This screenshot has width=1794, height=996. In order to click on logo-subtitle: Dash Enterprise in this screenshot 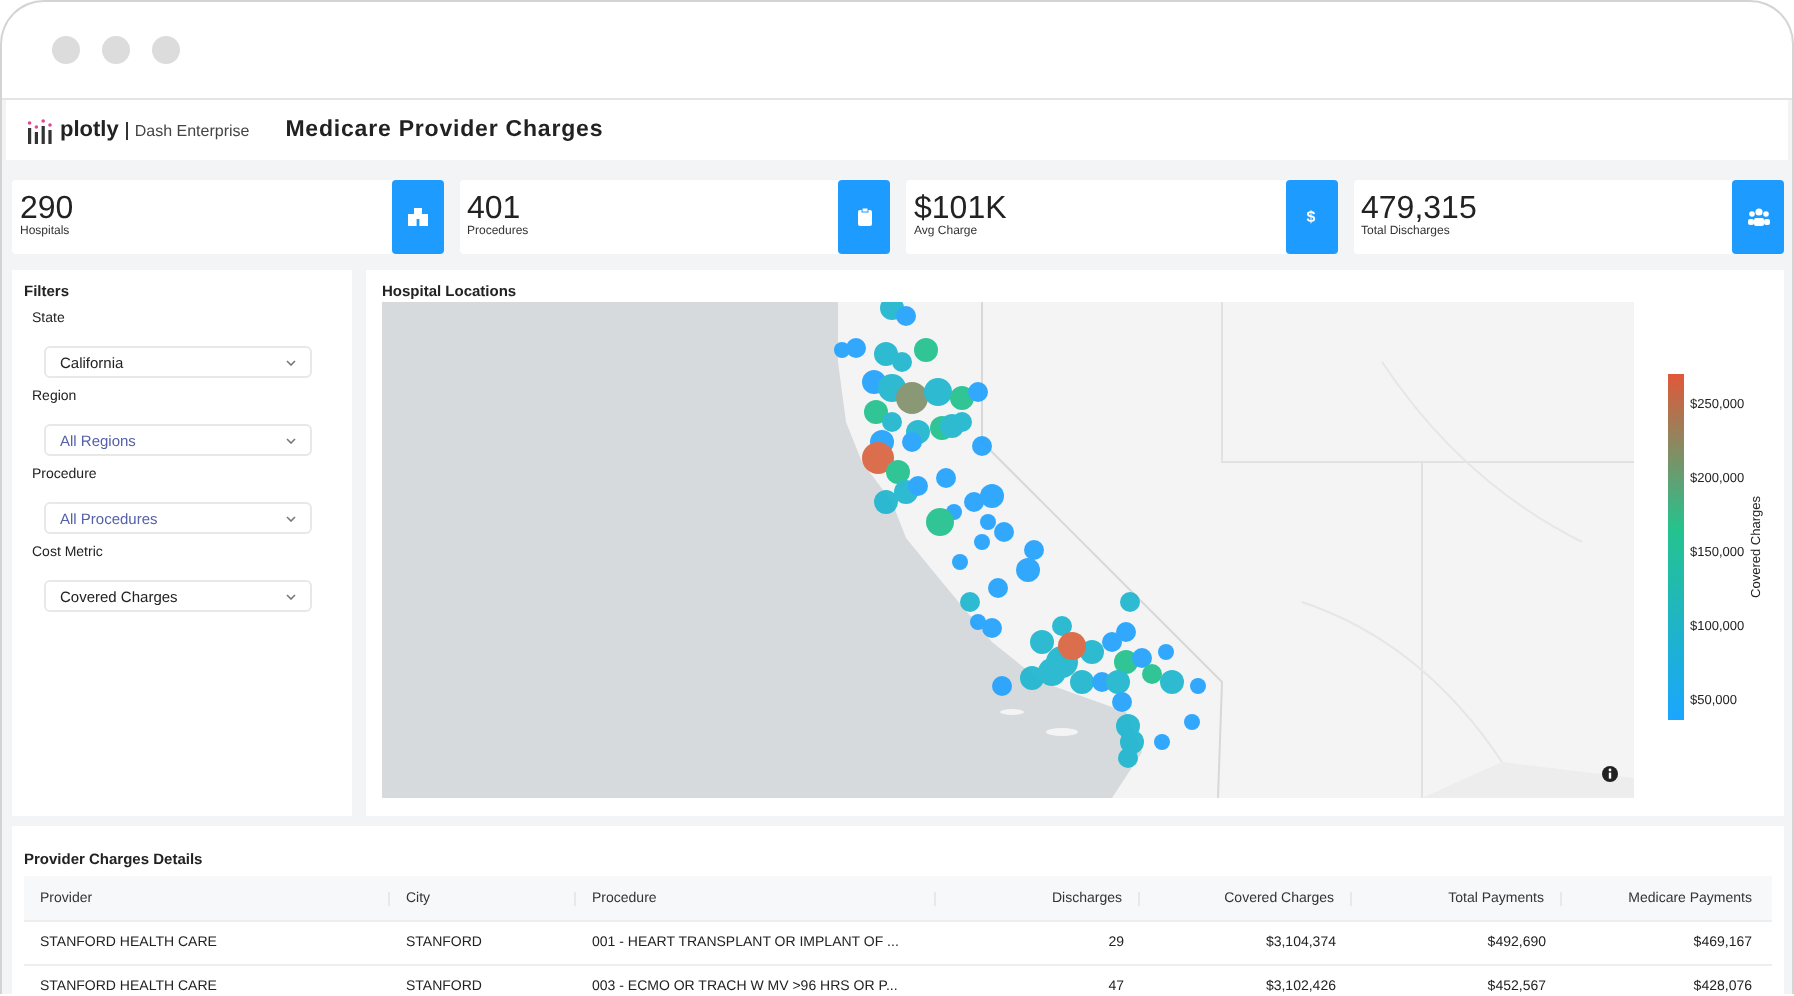, I will do `click(188, 130)`.